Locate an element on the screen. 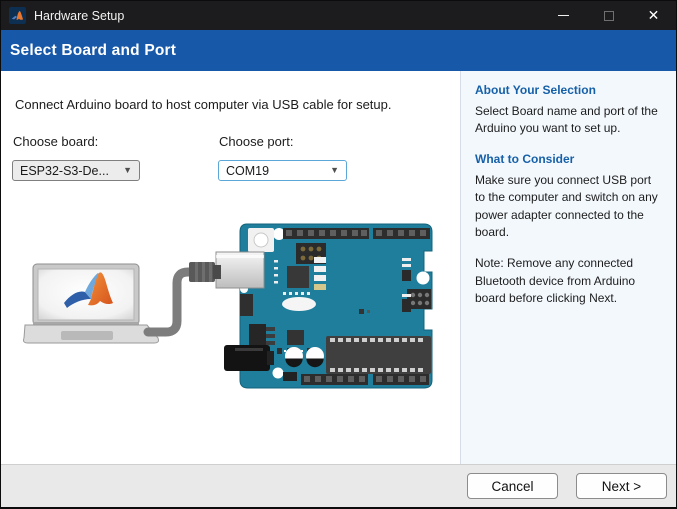  window-title: Hardware Setup is located at coordinates (79, 15).